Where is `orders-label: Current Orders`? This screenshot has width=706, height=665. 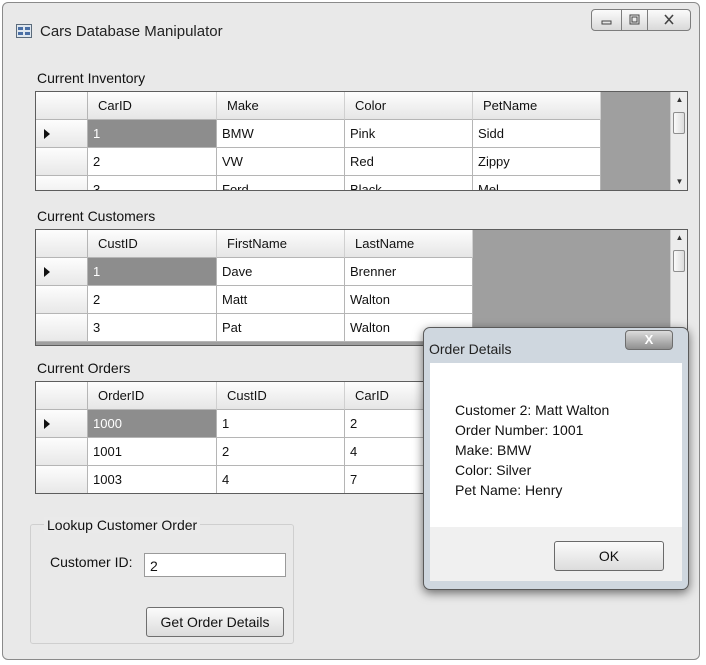 orders-label: Current Orders is located at coordinates (84, 368).